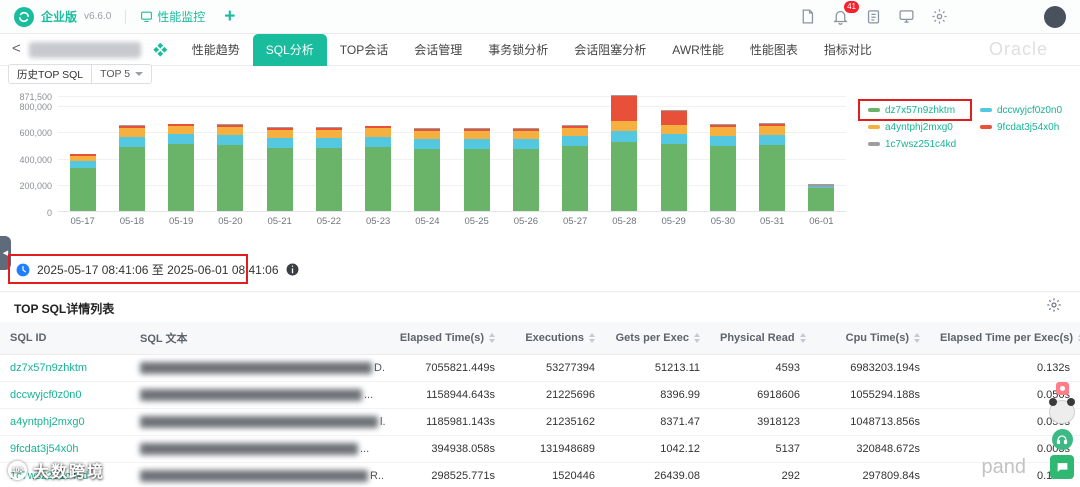 The width and height of the screenshot is (1080, 487). What do you see at coordinates (364, 50) in the screenshot?
I see `tab-TOP会话: TOP会话` at bounding box center [364, 50].